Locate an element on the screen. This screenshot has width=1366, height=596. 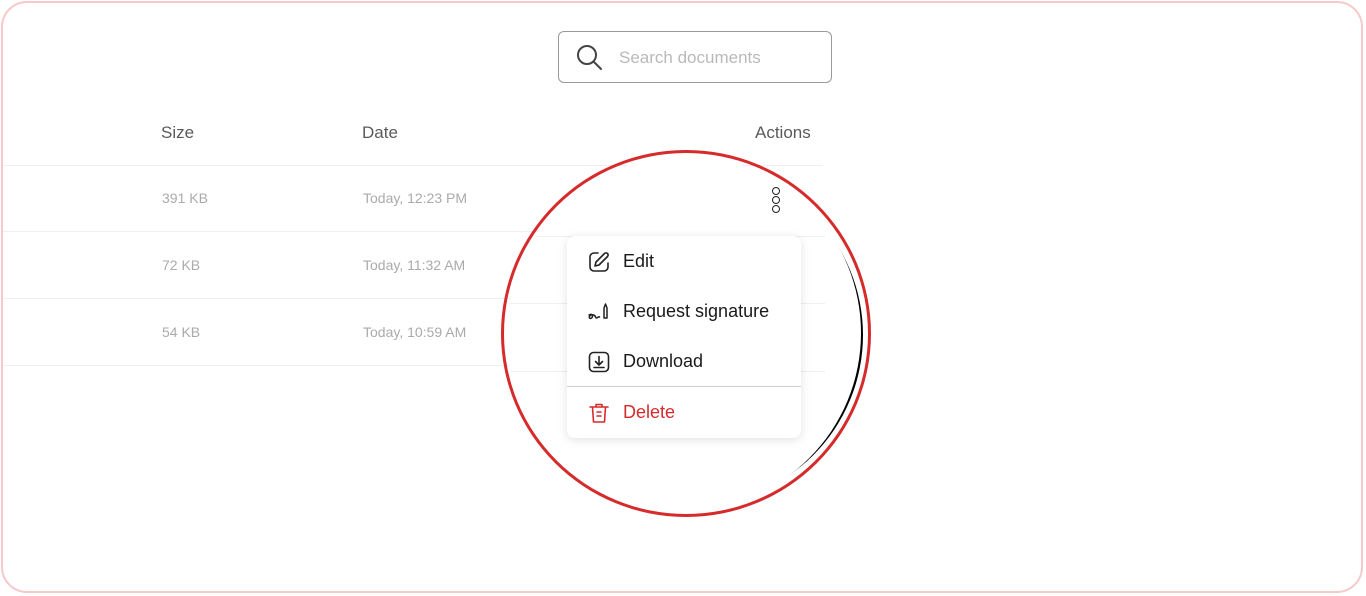
menu-item-label: Delete is located at coordinates (649, 412).